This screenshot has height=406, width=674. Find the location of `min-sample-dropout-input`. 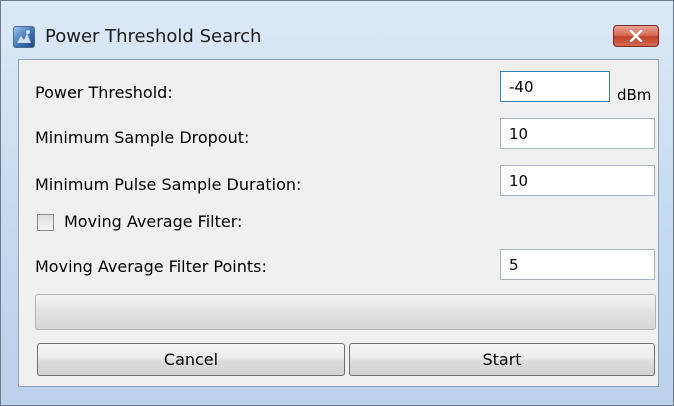

min-sample-dropout-input is located at coordinates (577, 133).